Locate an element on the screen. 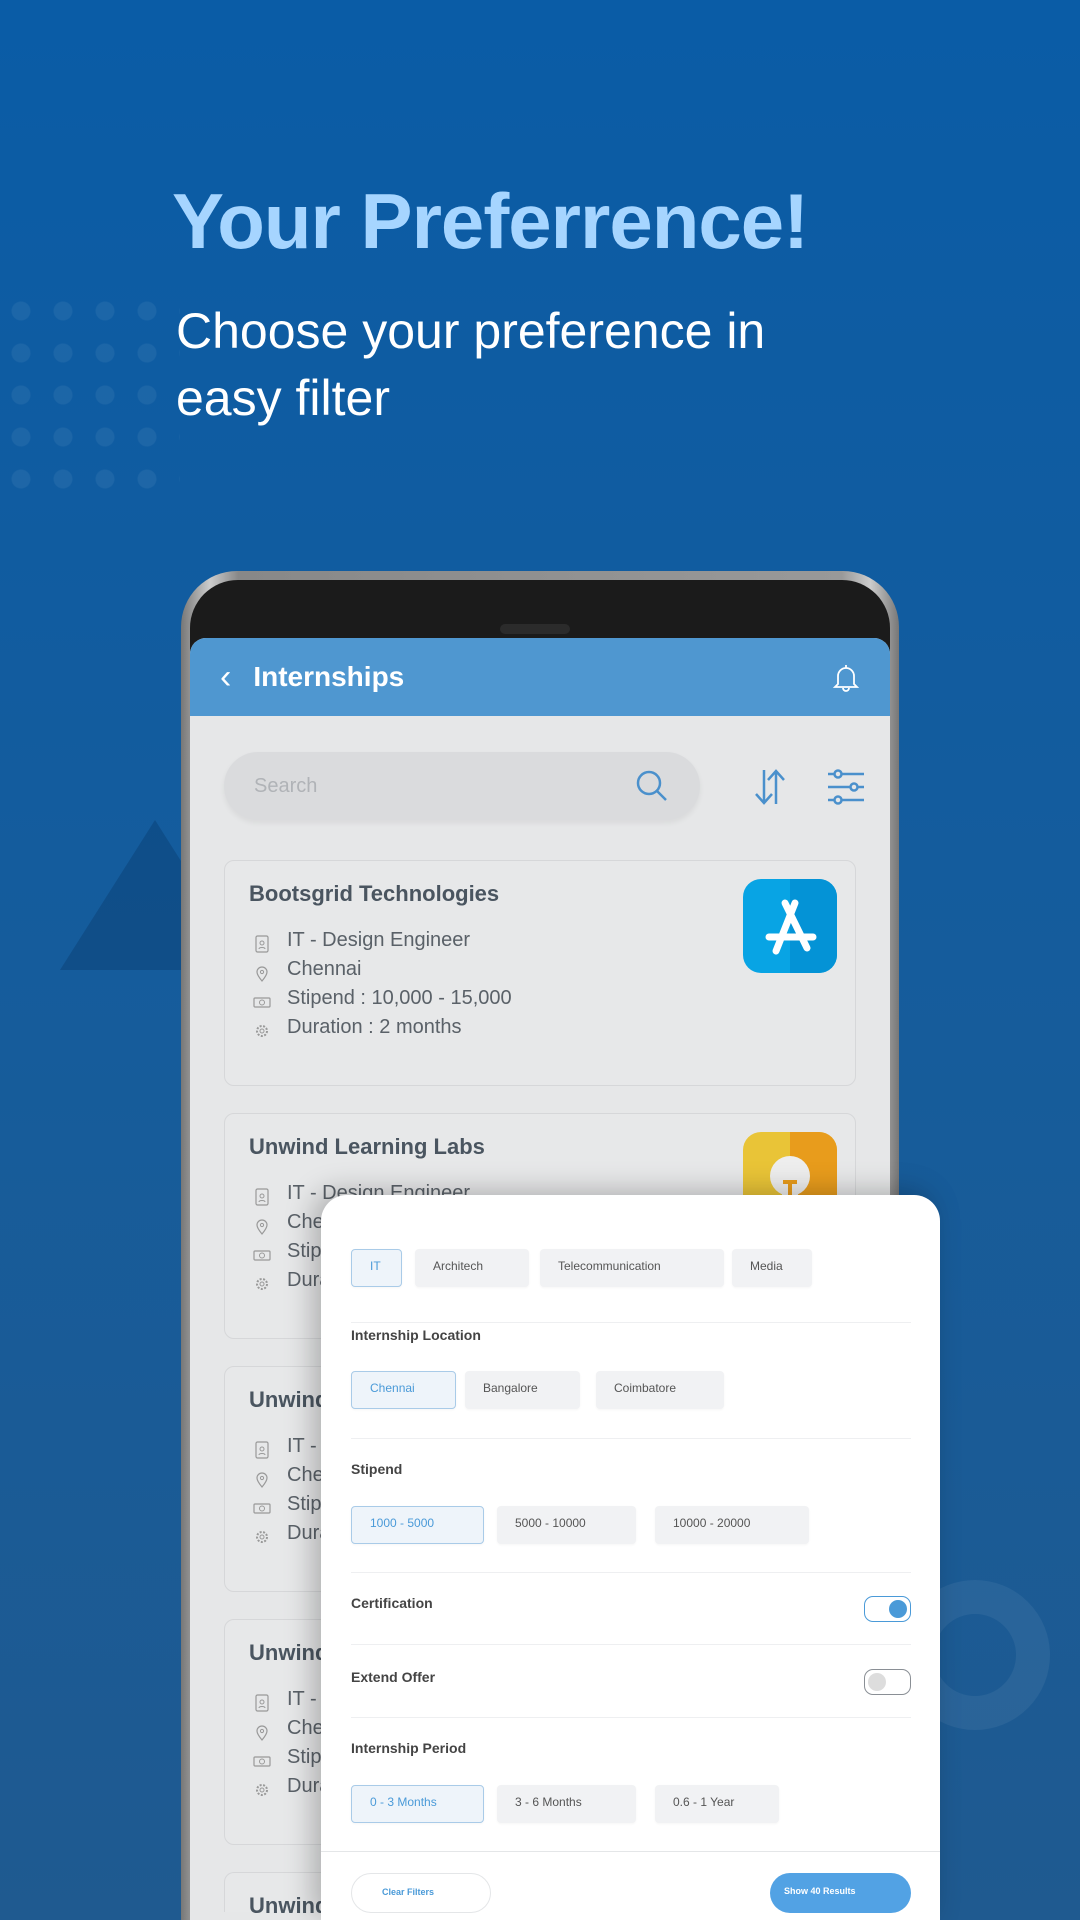 The image size is (1080, 1920). clear-filters-button: Clear Filters is located at coordinates (421, 1893).